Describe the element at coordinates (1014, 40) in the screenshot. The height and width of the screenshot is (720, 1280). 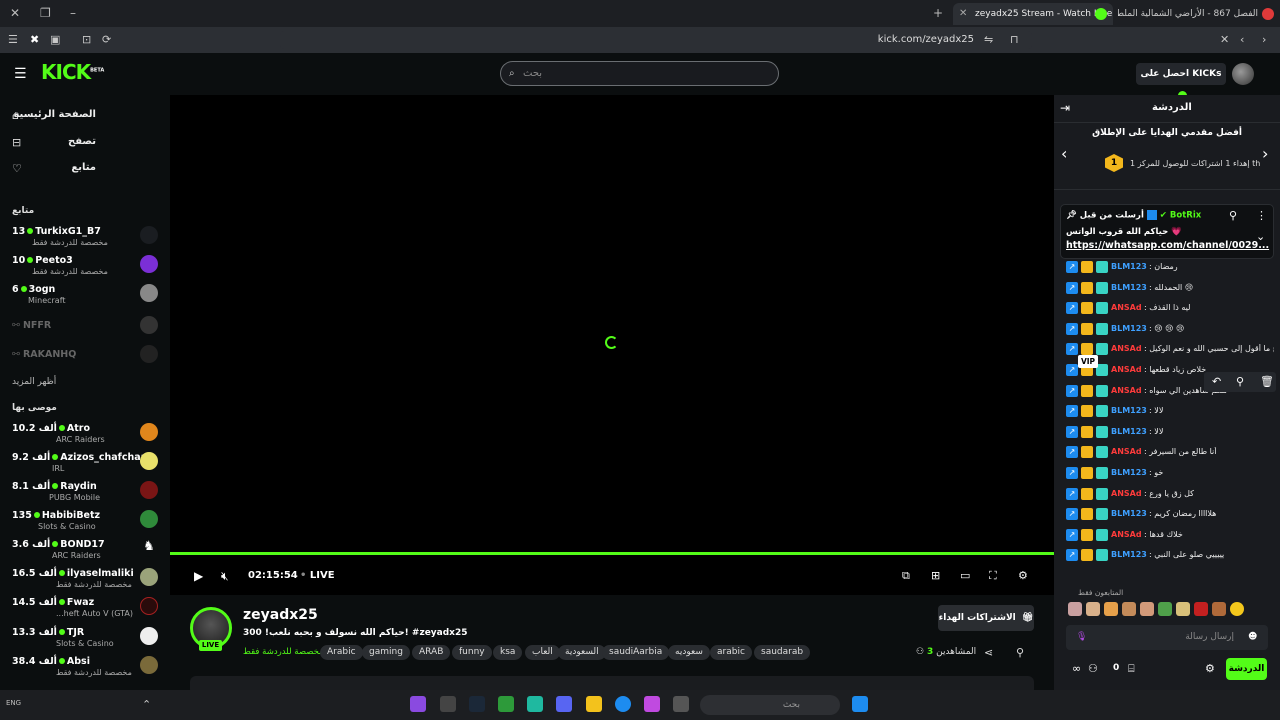
I see `bookmark-icon: ⊓` at that location.